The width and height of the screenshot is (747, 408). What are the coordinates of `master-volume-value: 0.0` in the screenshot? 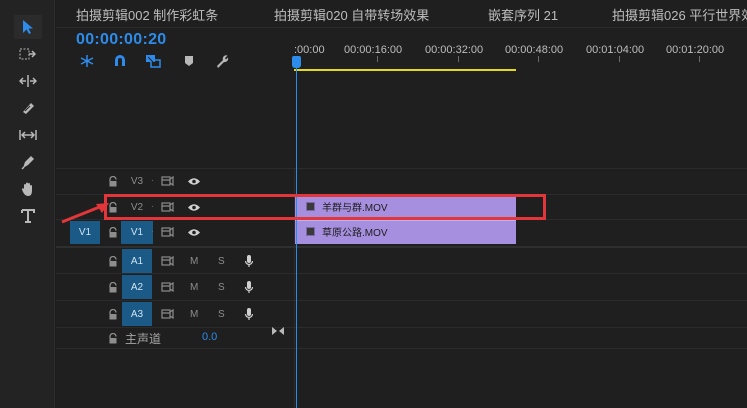 It's located at (209, 337).